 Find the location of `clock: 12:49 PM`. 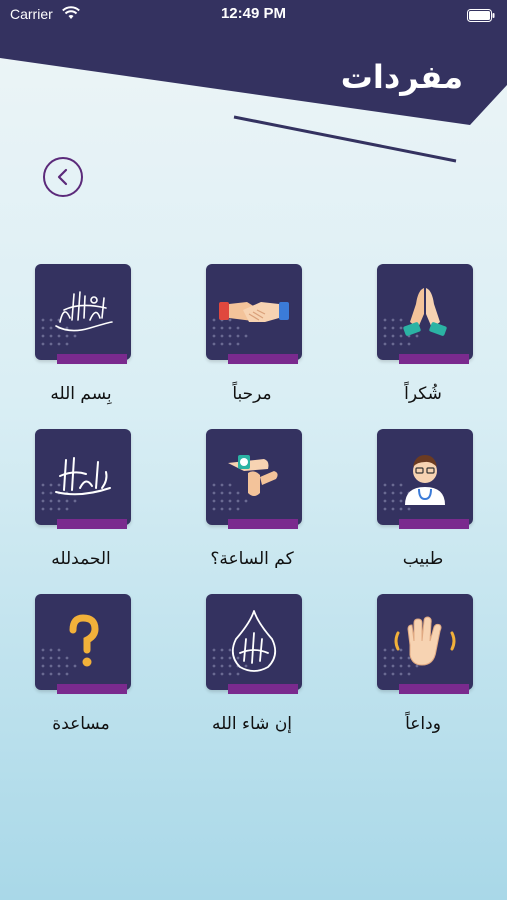

clock: 12:49 PM is located at coordinates (253, 13).